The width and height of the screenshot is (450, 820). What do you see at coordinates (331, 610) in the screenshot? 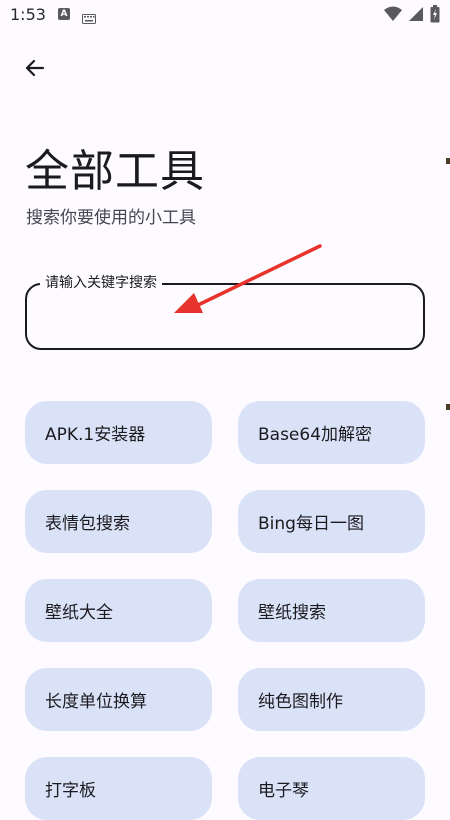
I see `tool-chip: 壁纸搜索` at bounding box center [331, 610].